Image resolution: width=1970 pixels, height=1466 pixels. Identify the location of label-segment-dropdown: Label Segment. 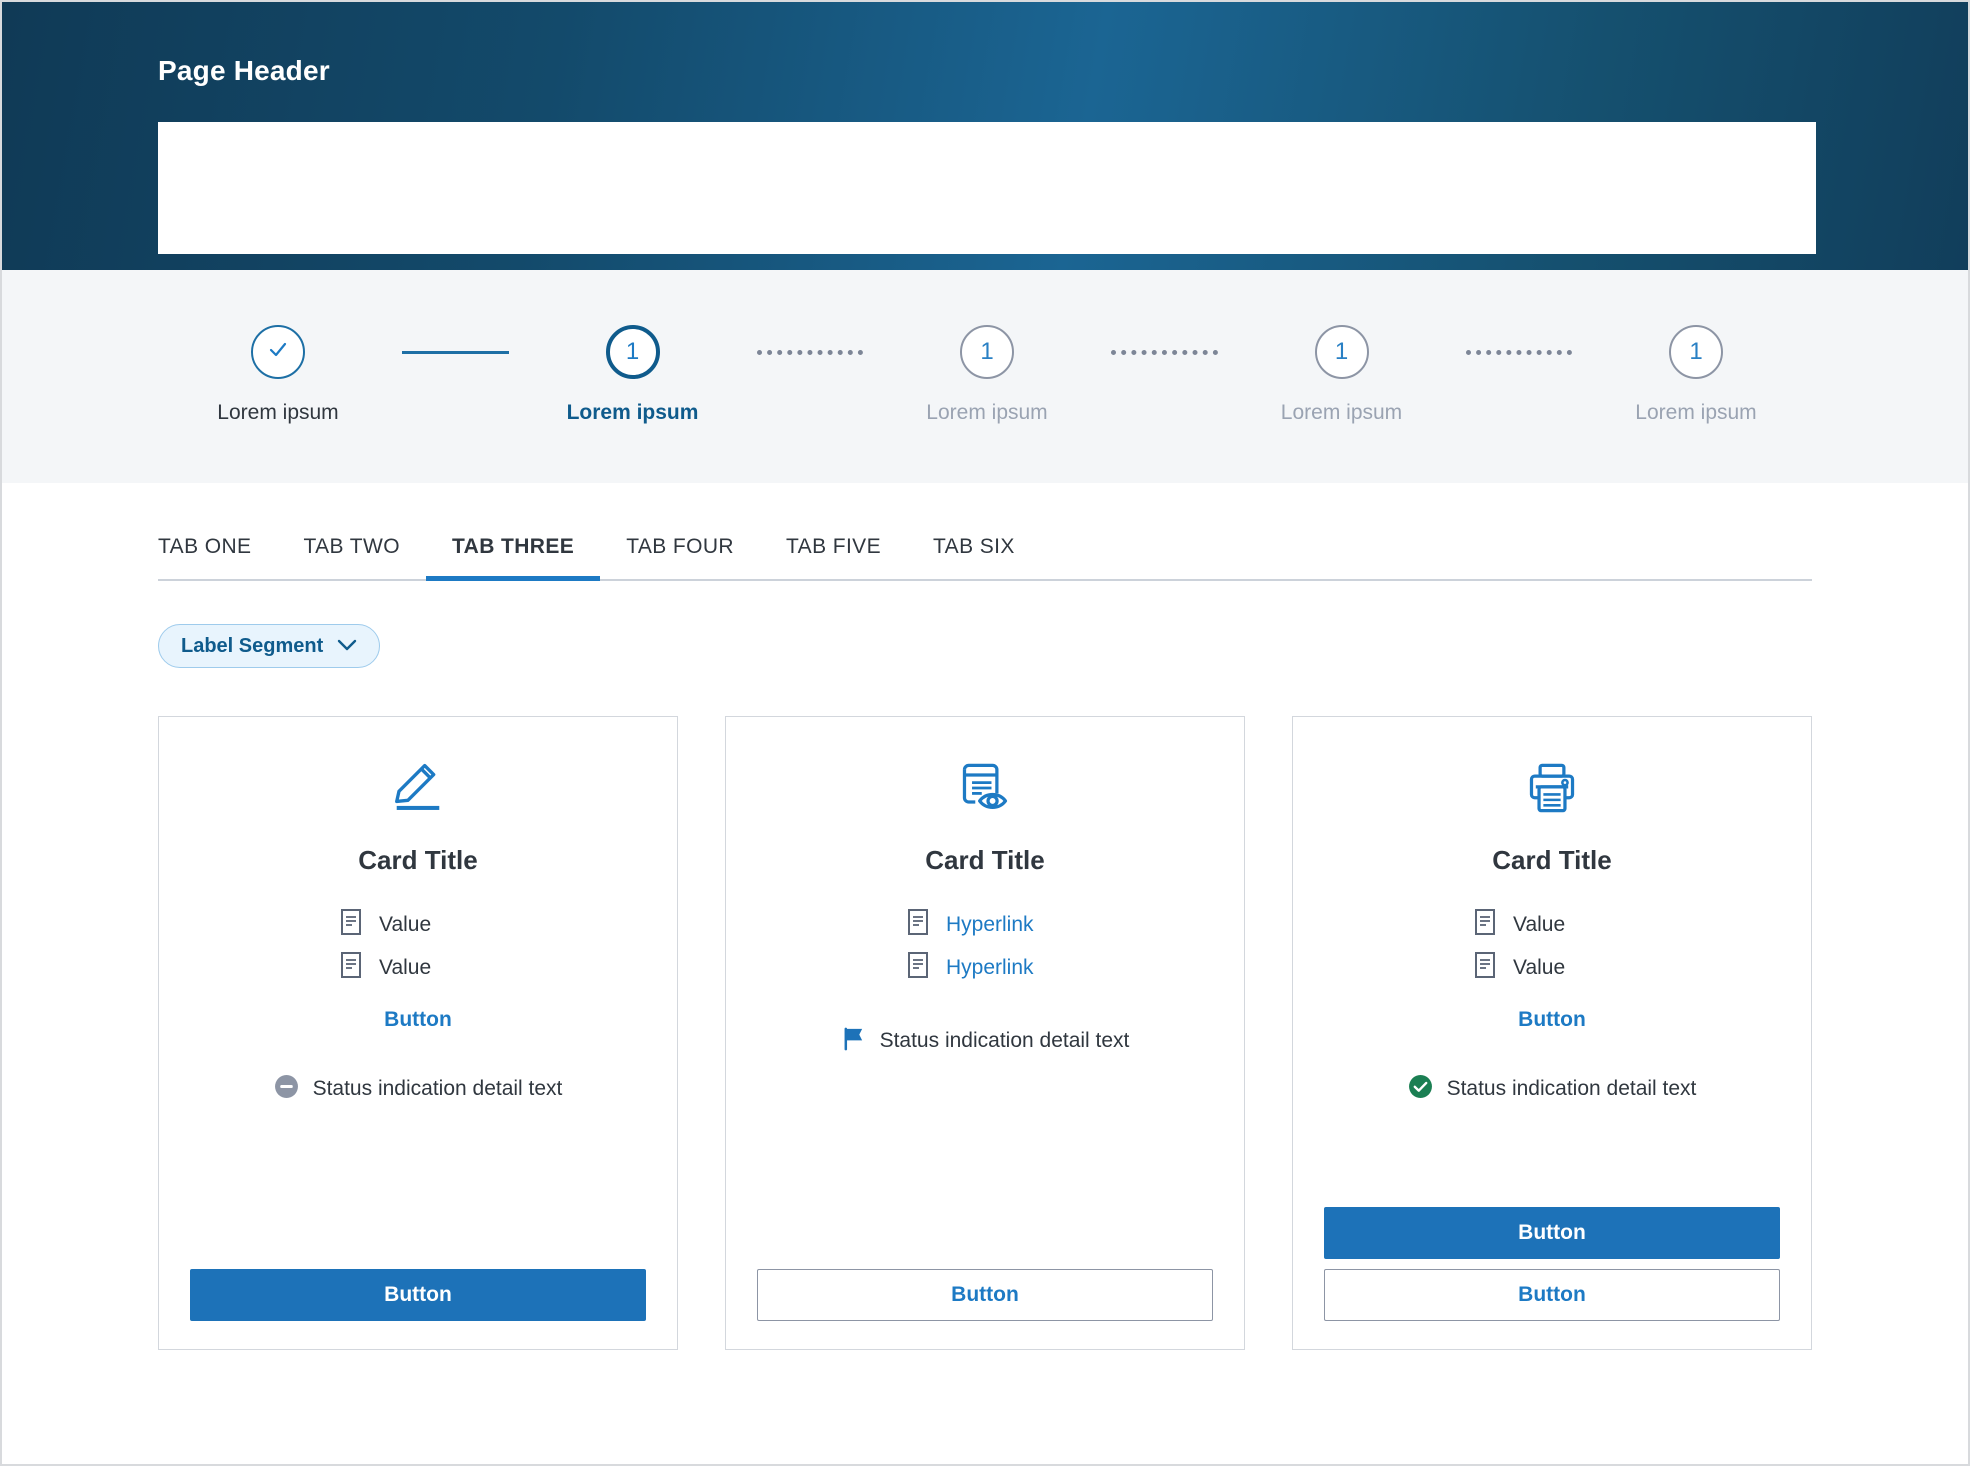
(269, 646).